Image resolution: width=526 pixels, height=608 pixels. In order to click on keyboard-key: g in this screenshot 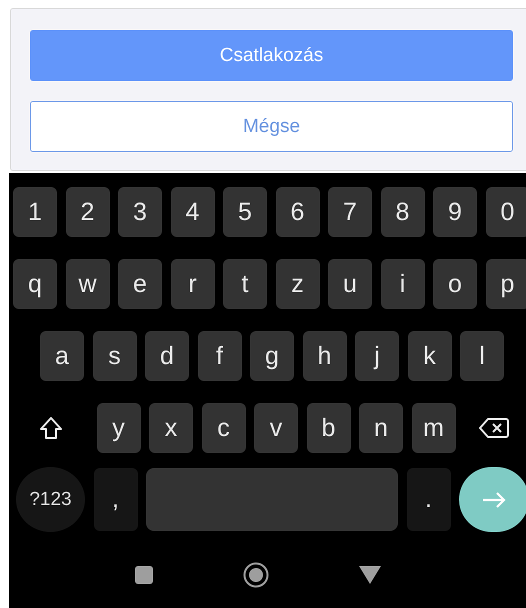, I will do `click(272, 356)`.